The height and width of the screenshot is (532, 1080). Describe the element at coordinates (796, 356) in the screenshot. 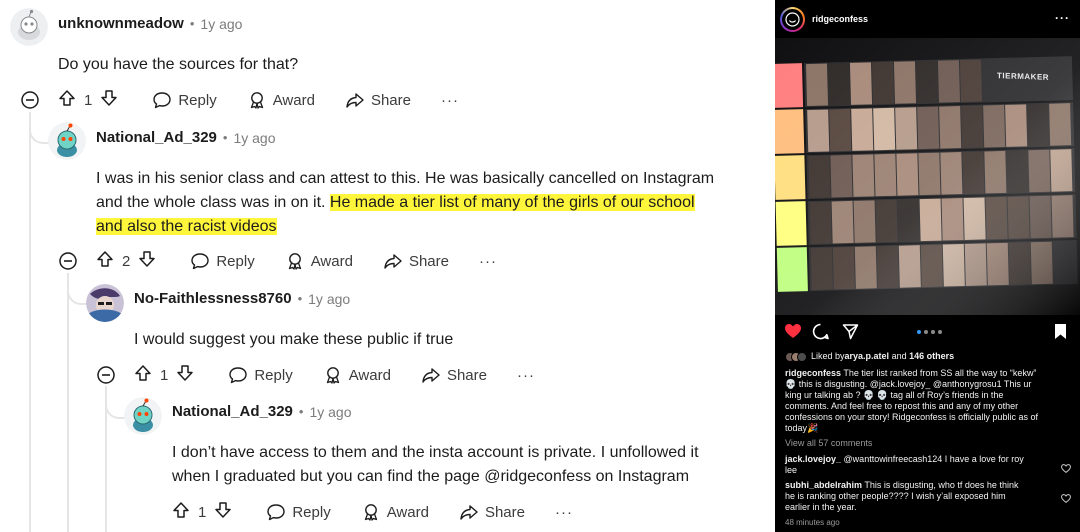

I see `liker-avatars` at that location.